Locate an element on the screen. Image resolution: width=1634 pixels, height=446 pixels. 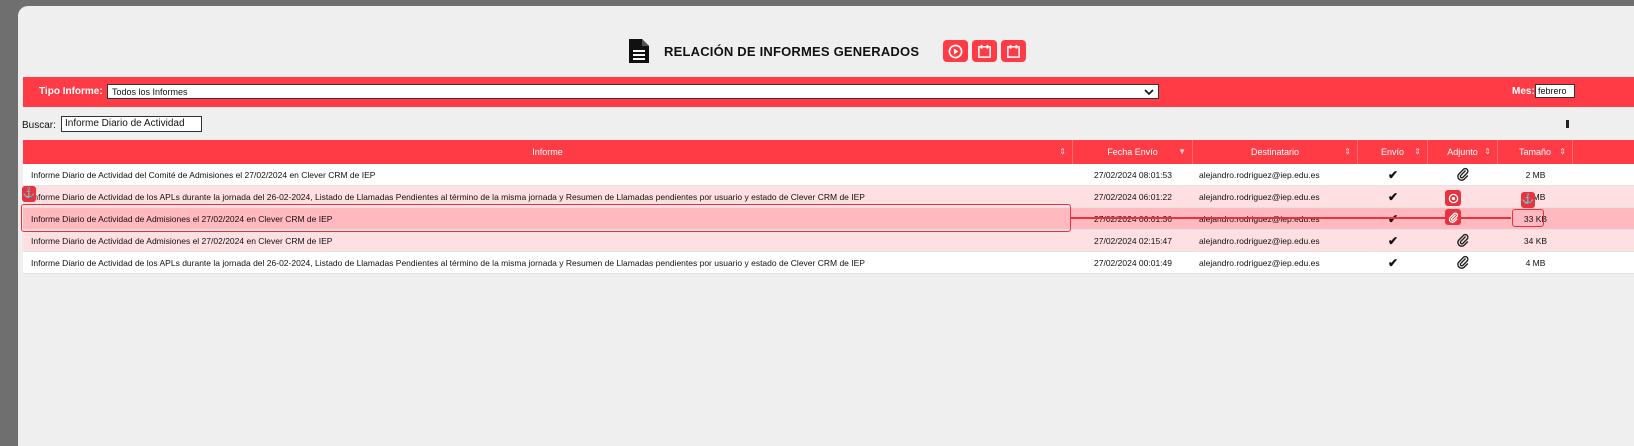
report-type-select: Todos los Informes is located at coordinates (633, 91).